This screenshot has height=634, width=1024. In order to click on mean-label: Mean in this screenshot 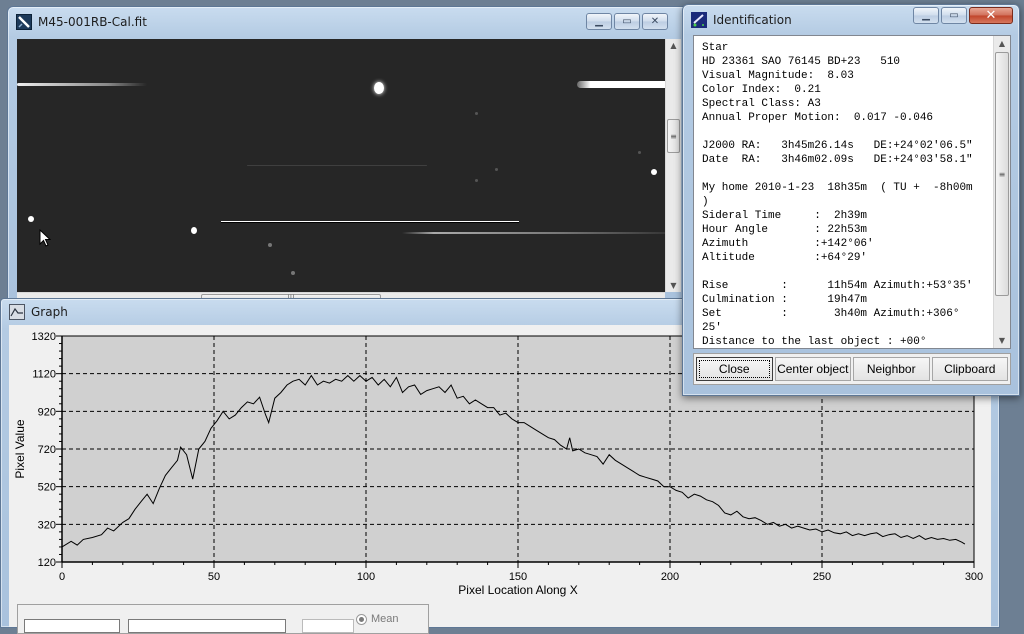, I will do `click(385, 619)`.